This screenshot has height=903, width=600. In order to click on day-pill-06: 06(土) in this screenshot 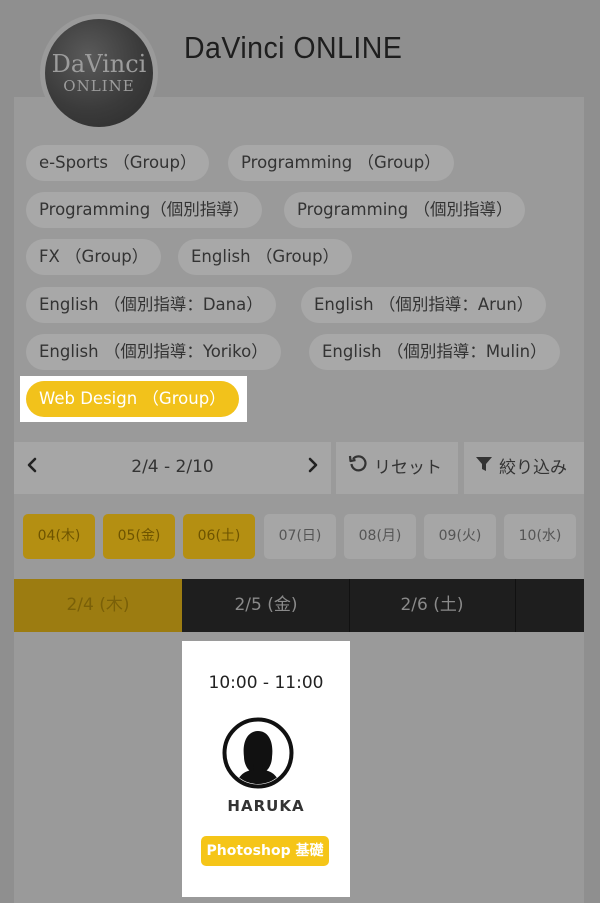, I will do `click(219, 536)`.